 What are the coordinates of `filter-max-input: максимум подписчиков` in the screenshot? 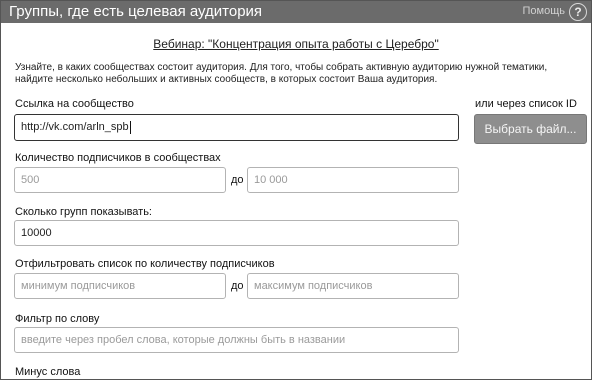 It's located at (353, 286).